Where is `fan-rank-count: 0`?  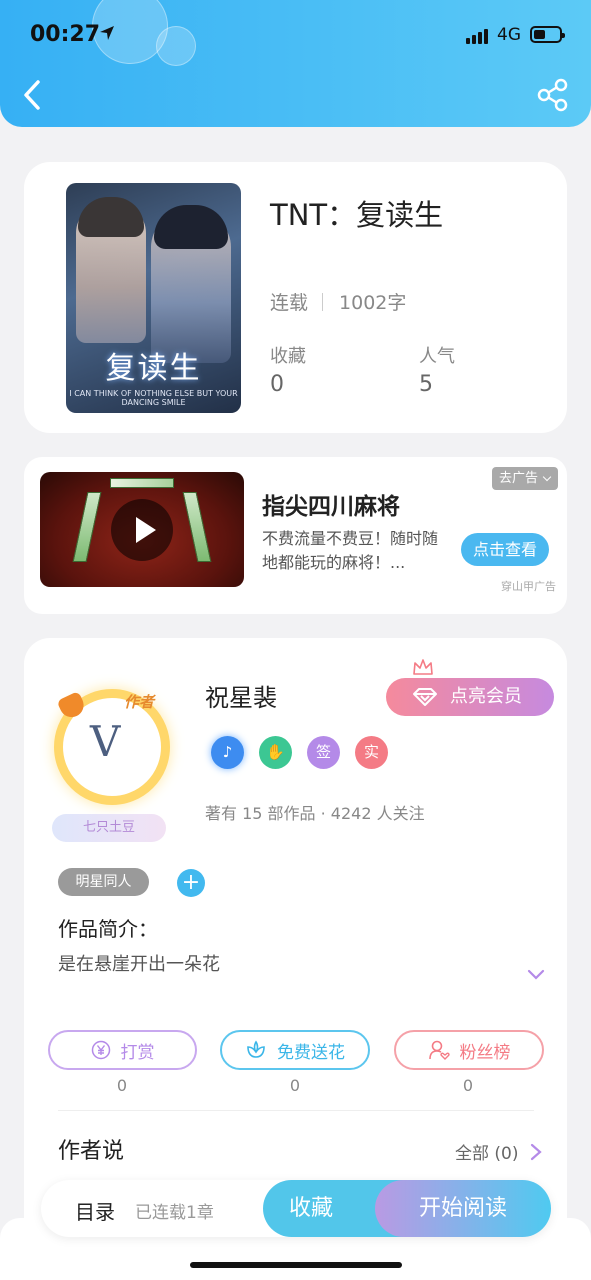
fan-rank-count: 0 is located at coordinates (468, 1085).